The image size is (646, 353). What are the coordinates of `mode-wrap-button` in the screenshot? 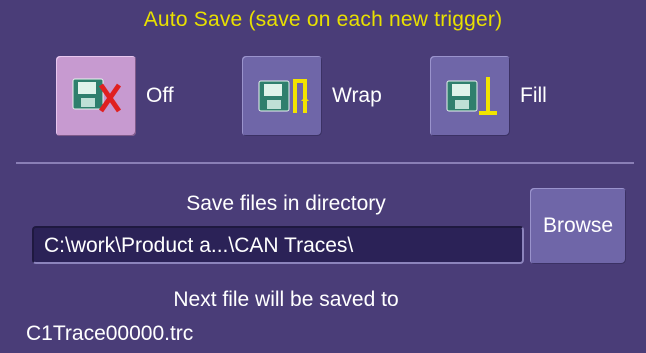 It's located at (282, 96).